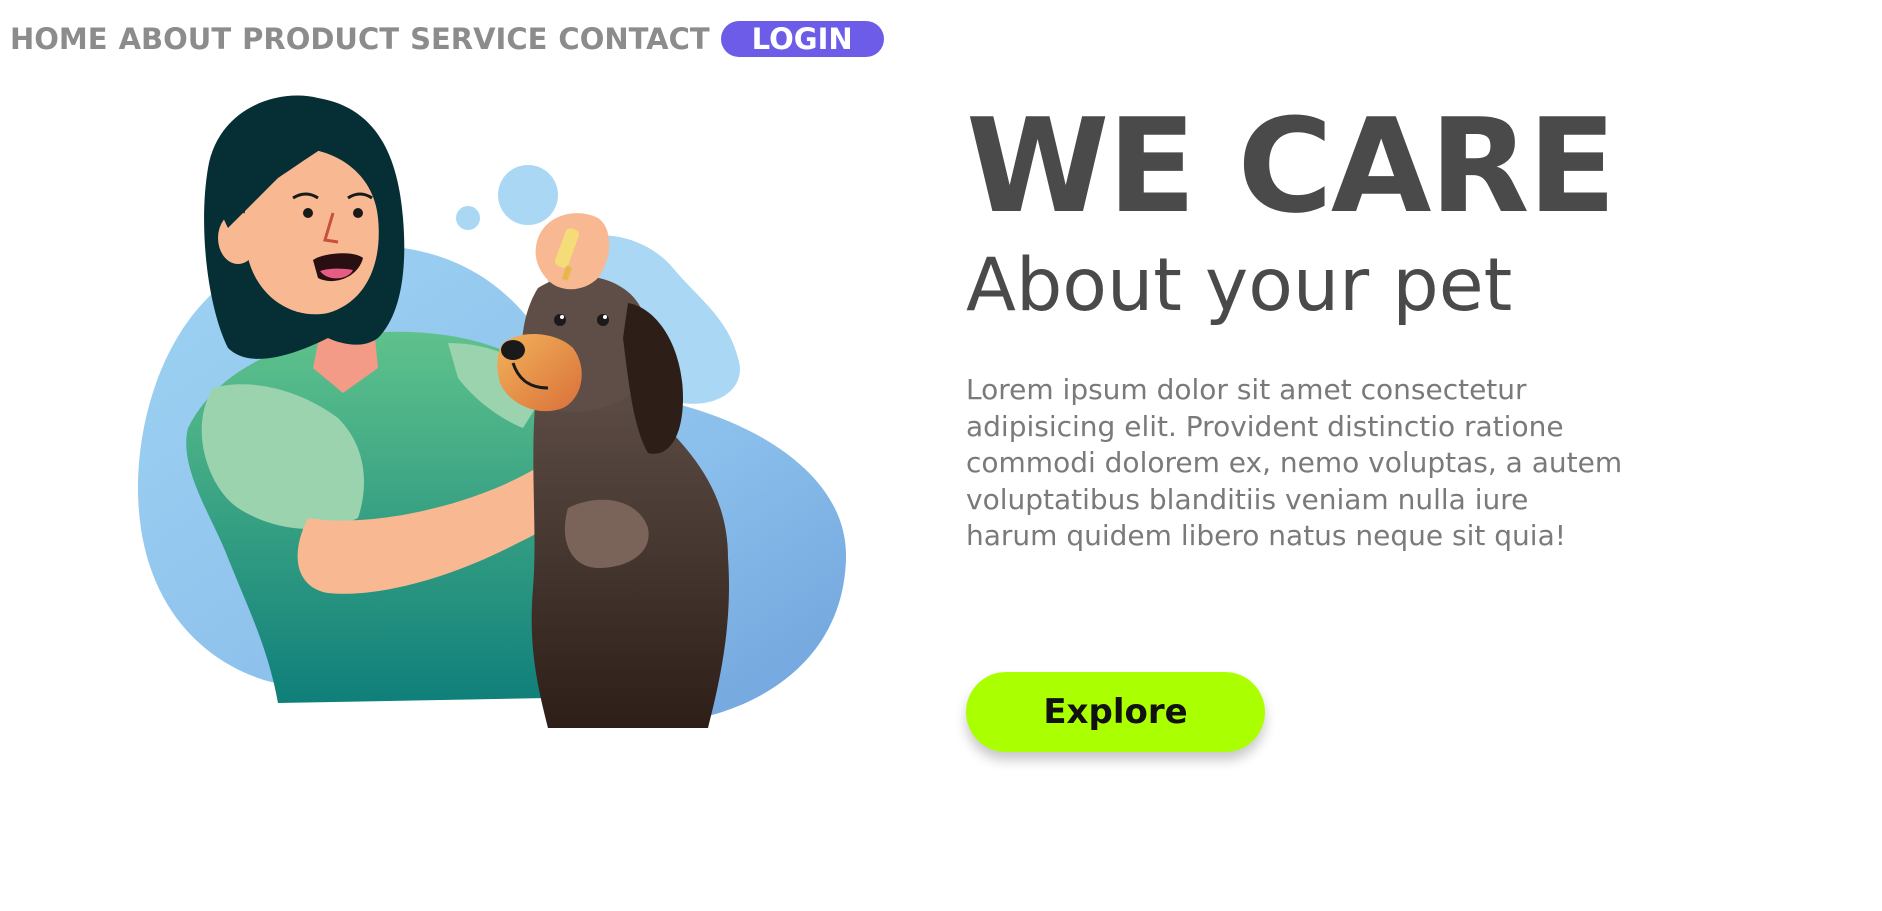 This screenshot has width=1882, height=911. I want to click on nav-link-home: HOME, so click(59, 39).